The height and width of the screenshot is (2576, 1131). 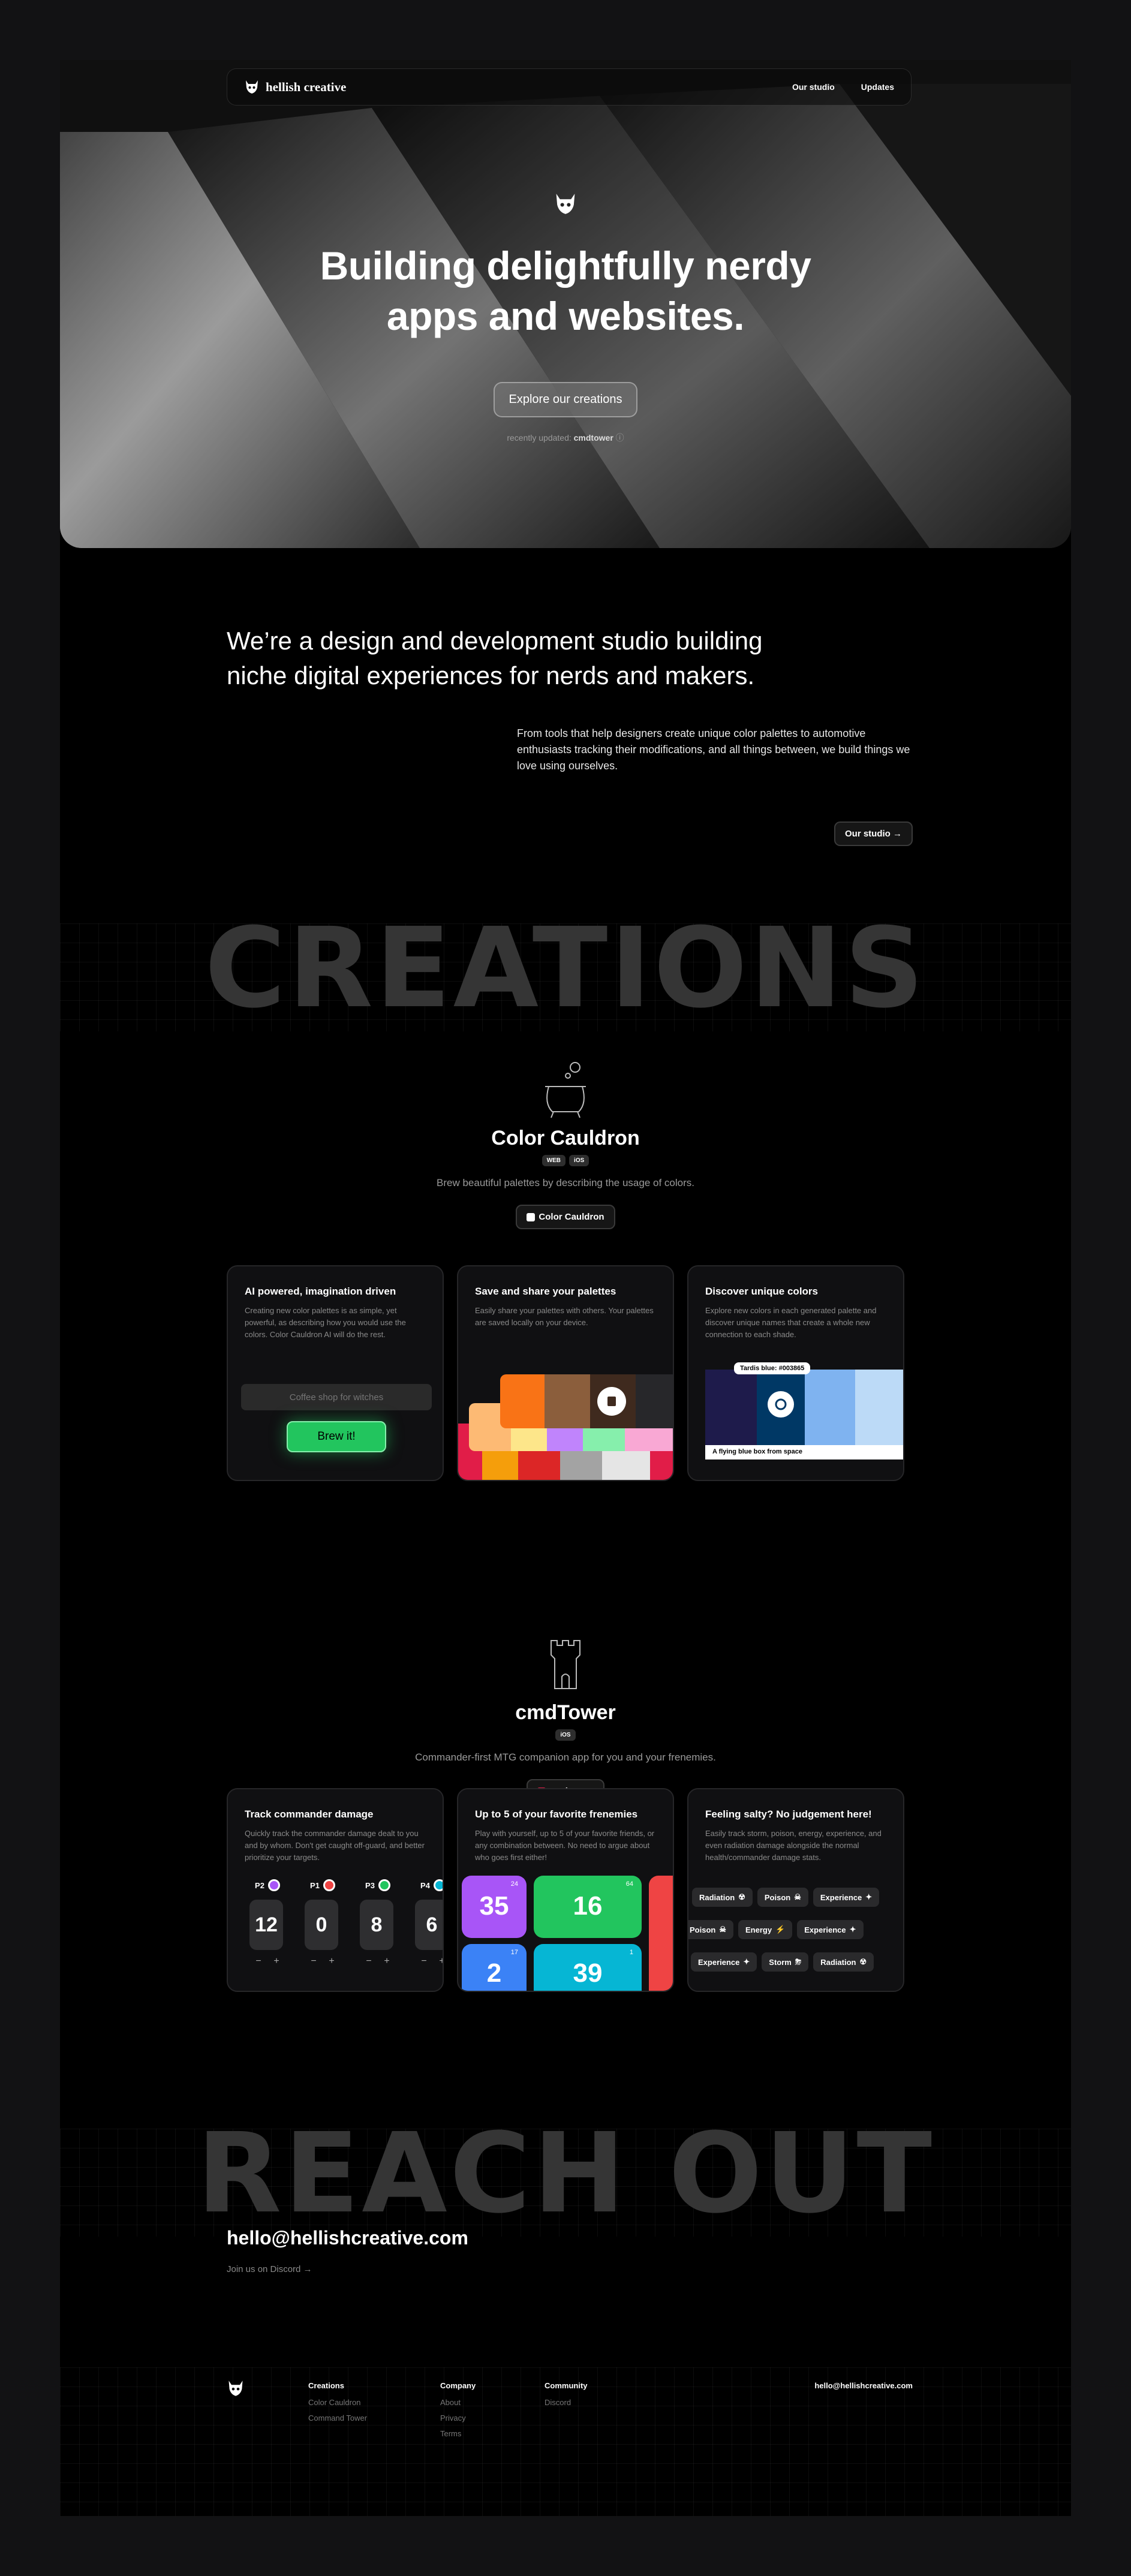 I want to click on devil-mark-icon, so click(x=565, y=204).